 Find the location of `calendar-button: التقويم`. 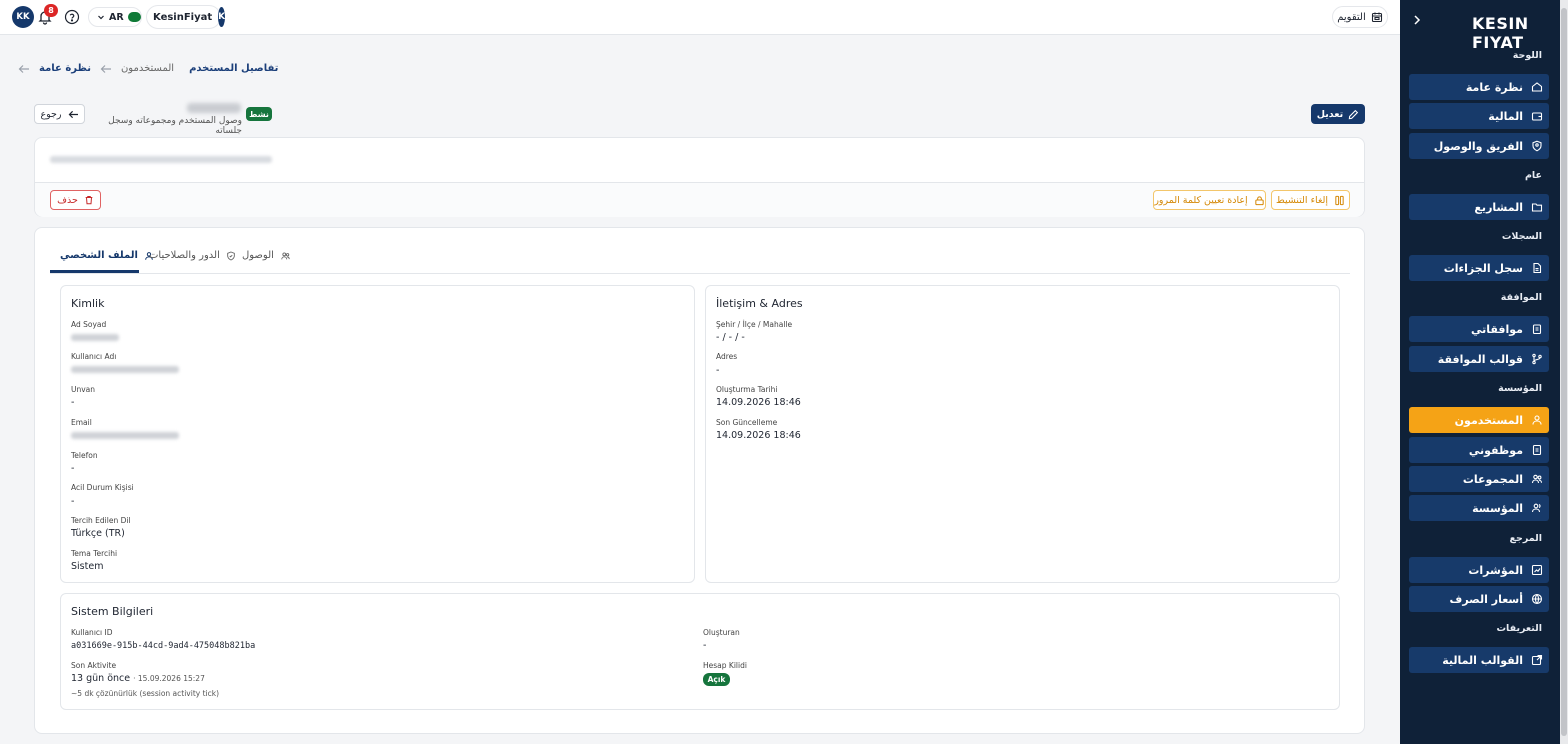

calendar-button: التقويم is located at coordinates (1360, 17).